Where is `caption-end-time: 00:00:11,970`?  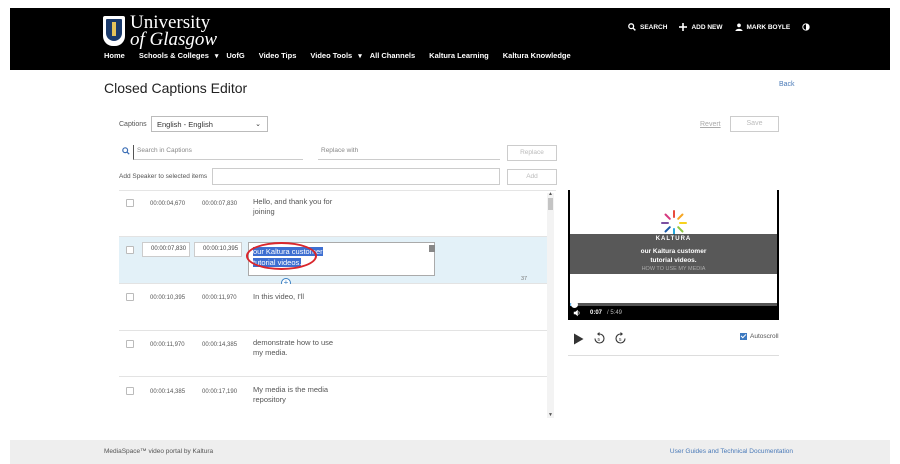 caption-end-time: 00:00:11,970 is located at coordinates (219, 298).